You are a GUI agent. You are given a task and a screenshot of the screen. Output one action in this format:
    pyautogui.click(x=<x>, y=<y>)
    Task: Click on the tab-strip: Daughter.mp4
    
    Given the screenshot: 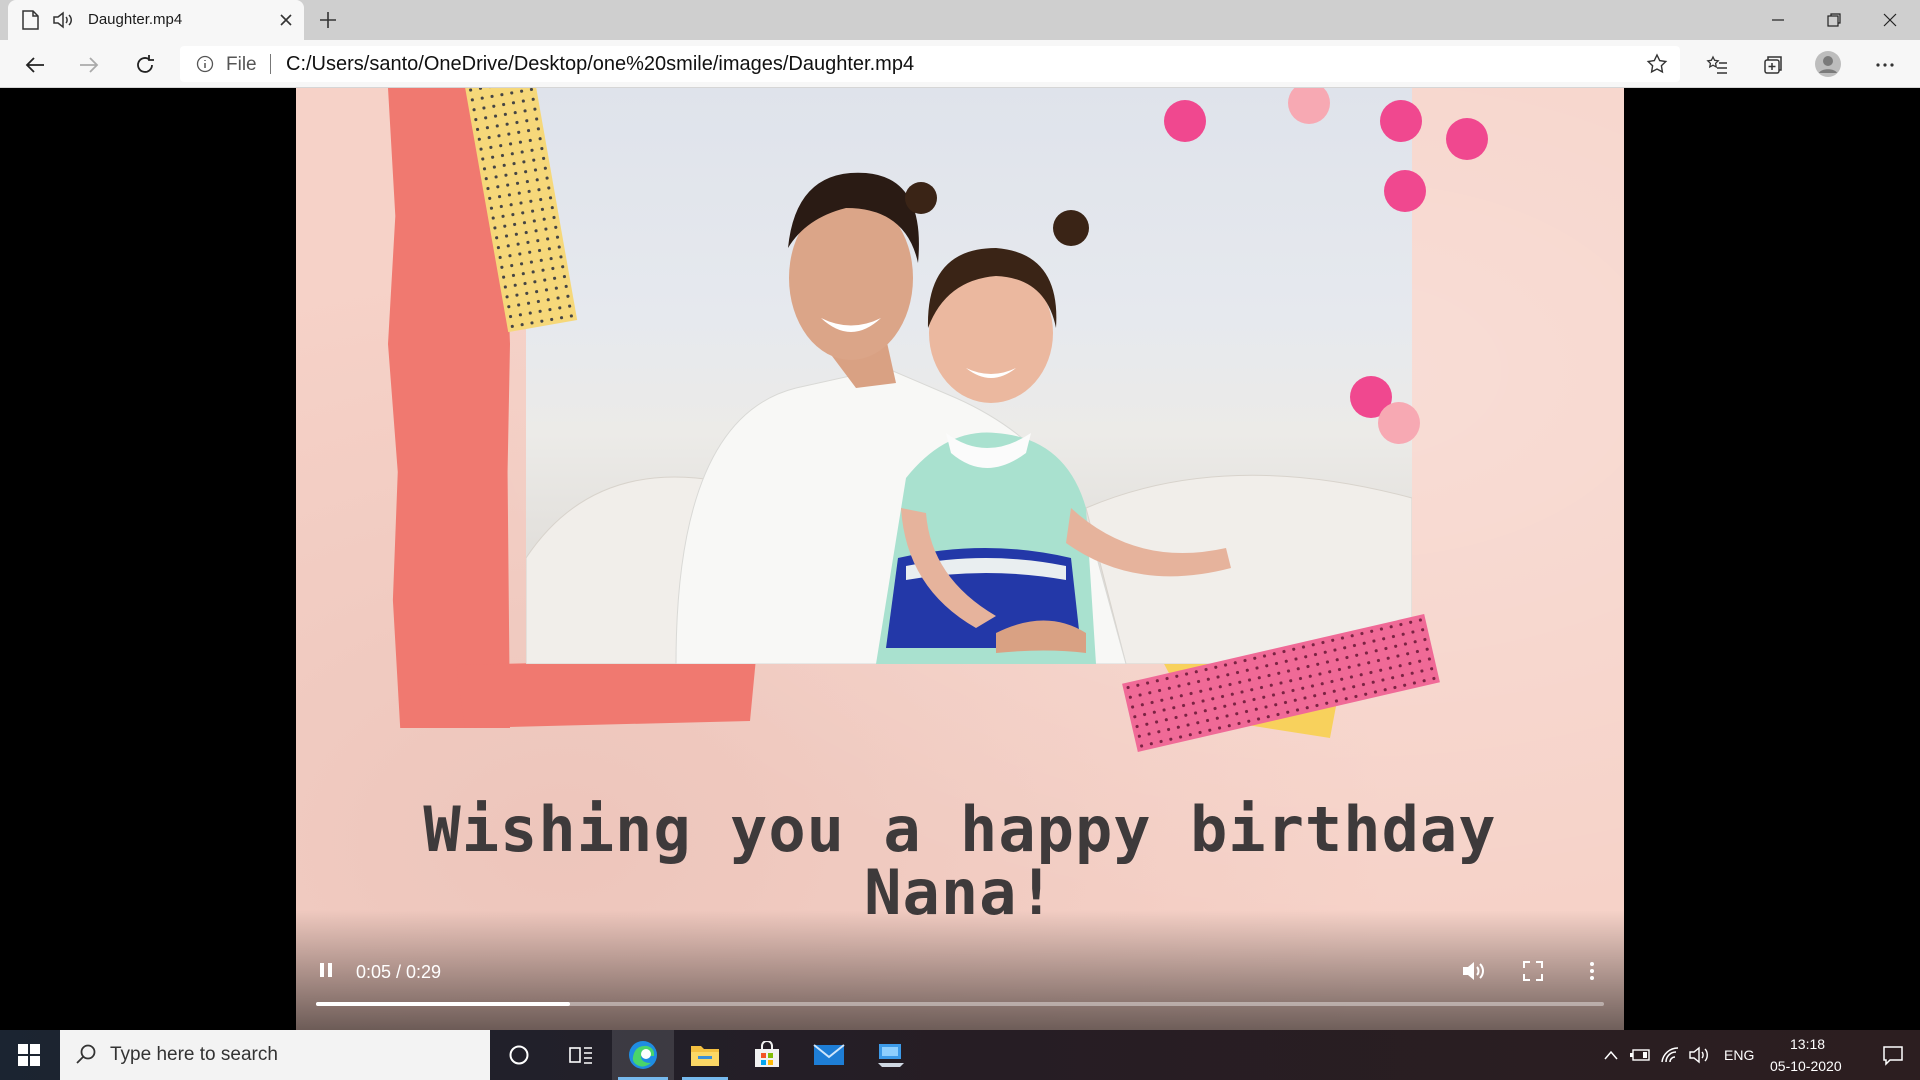 What is the action you would take?
    pyautogui.click(x=960, y=20)
    